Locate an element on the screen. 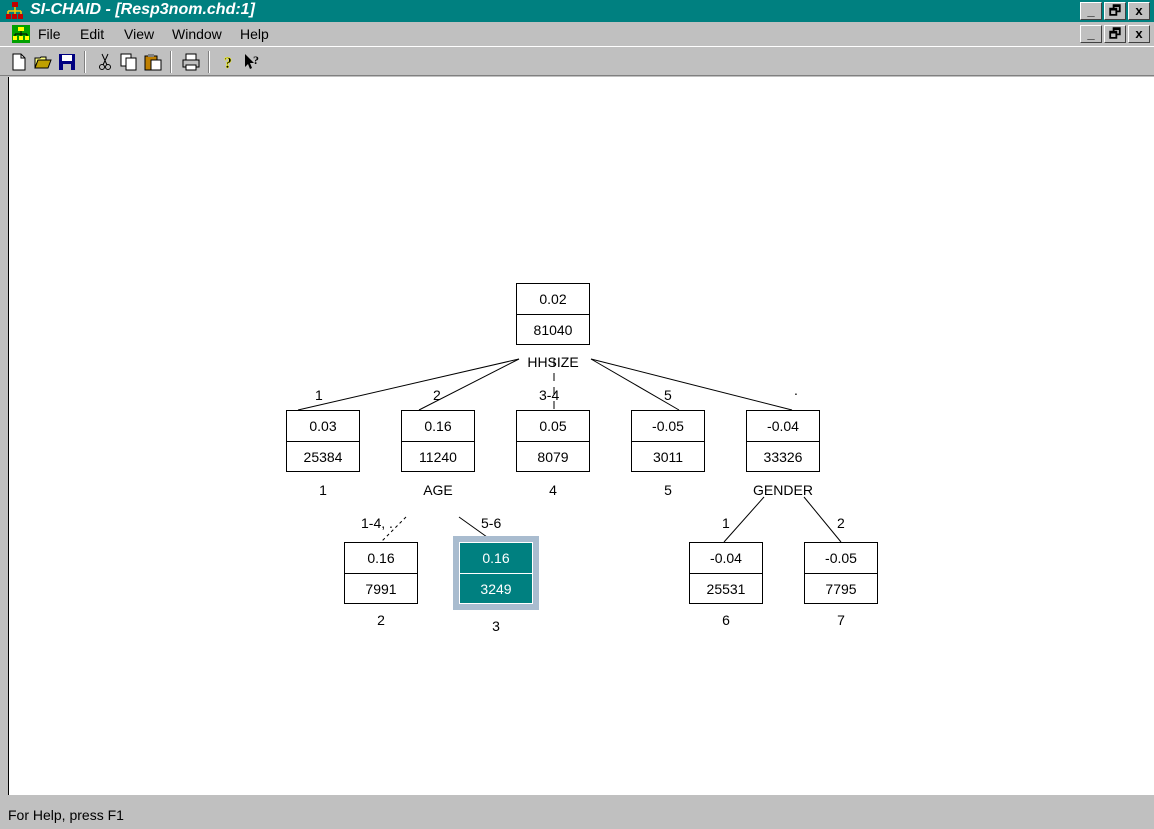 This screenshot has height=829, width=1154. edge-label: 5 is located at coordinates (668, 395).